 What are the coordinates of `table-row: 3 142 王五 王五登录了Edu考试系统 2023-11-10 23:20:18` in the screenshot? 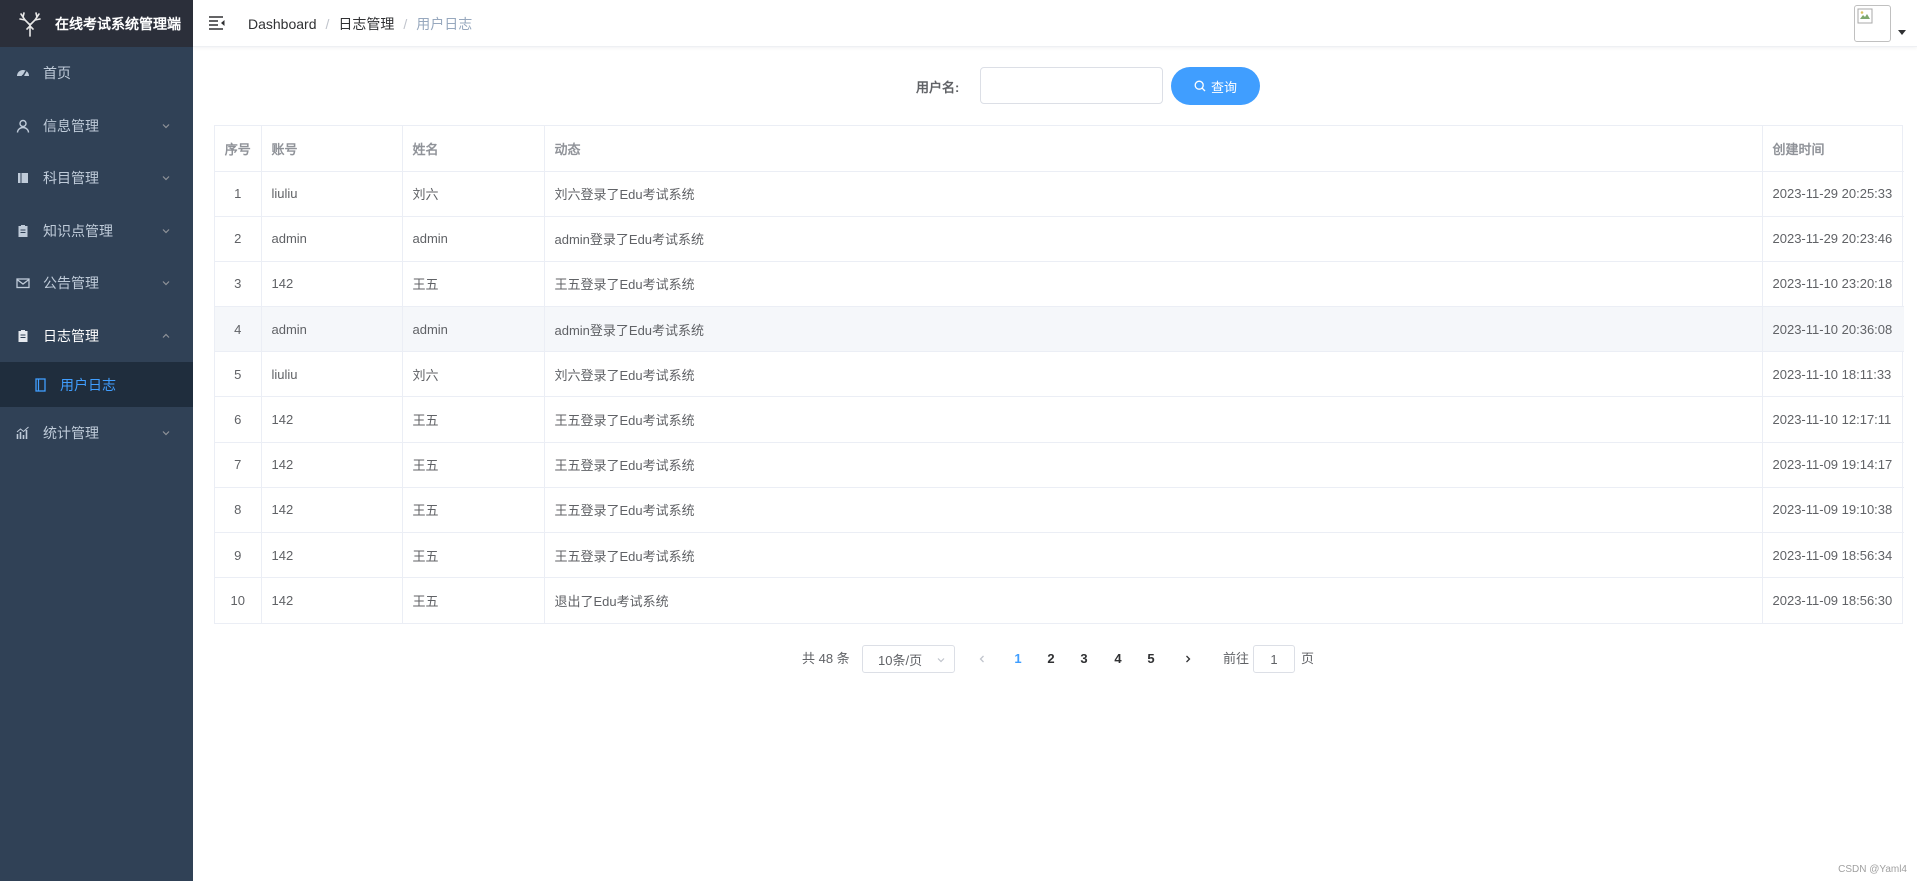 It's located at (1059, 284).